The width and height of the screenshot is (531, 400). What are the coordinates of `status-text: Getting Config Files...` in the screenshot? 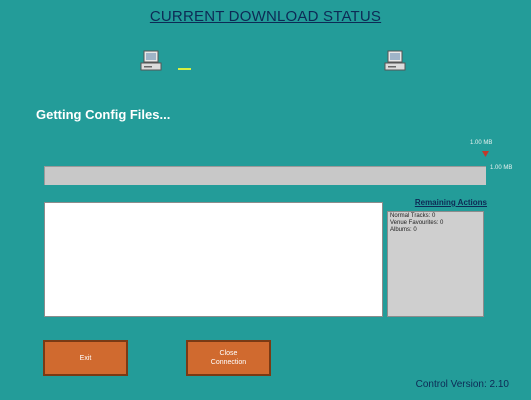 It's located at (103, 114).